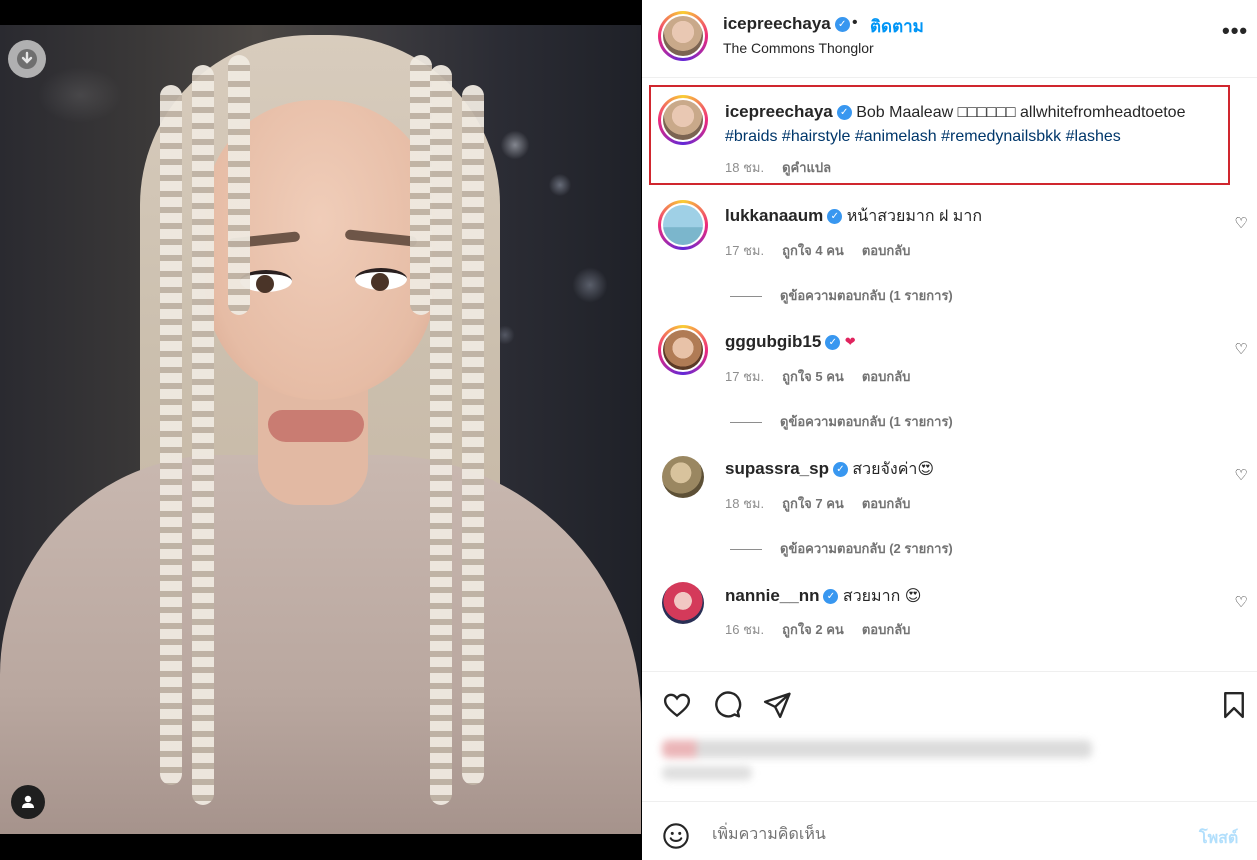  What do you see at coordinates (744, 629) in the screenshot?
I see `comment-time: 16 ชม.` at bounding box center [744, 629].